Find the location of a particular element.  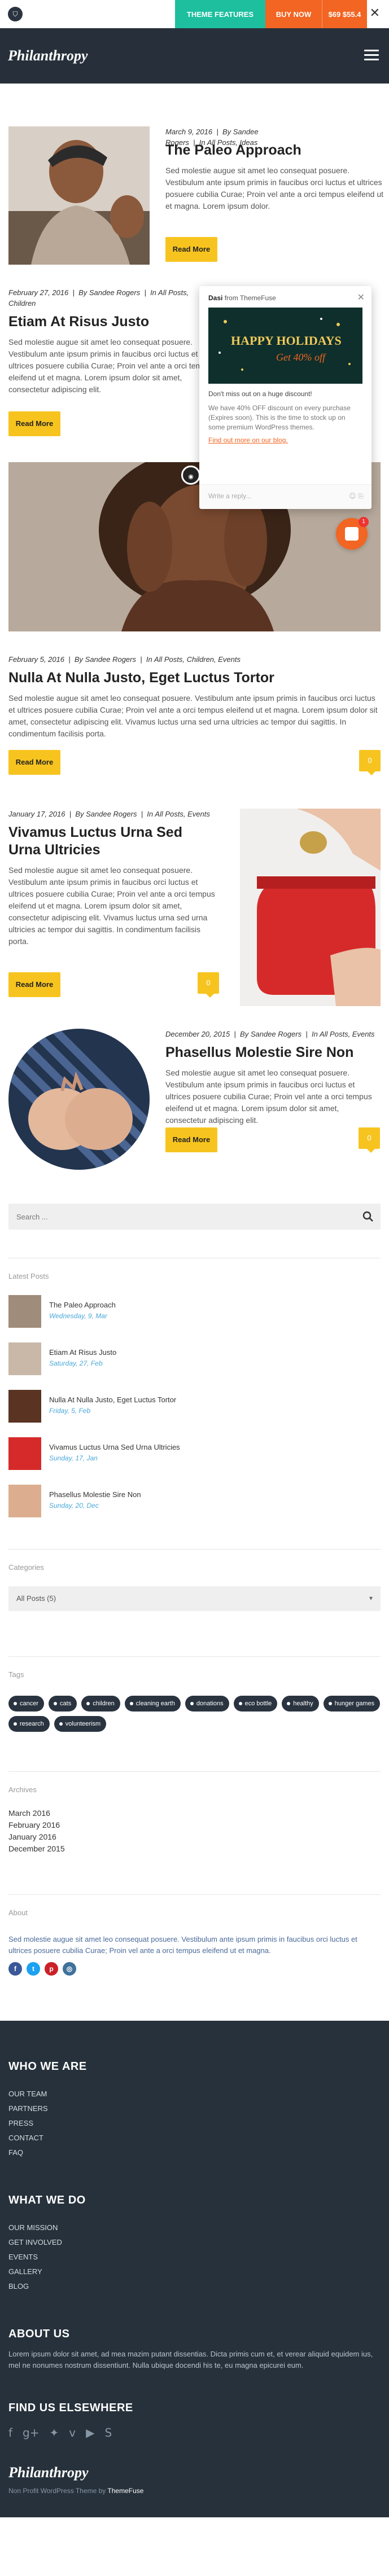

site-logo: Philanthropy is located at coordinates (48, 55).